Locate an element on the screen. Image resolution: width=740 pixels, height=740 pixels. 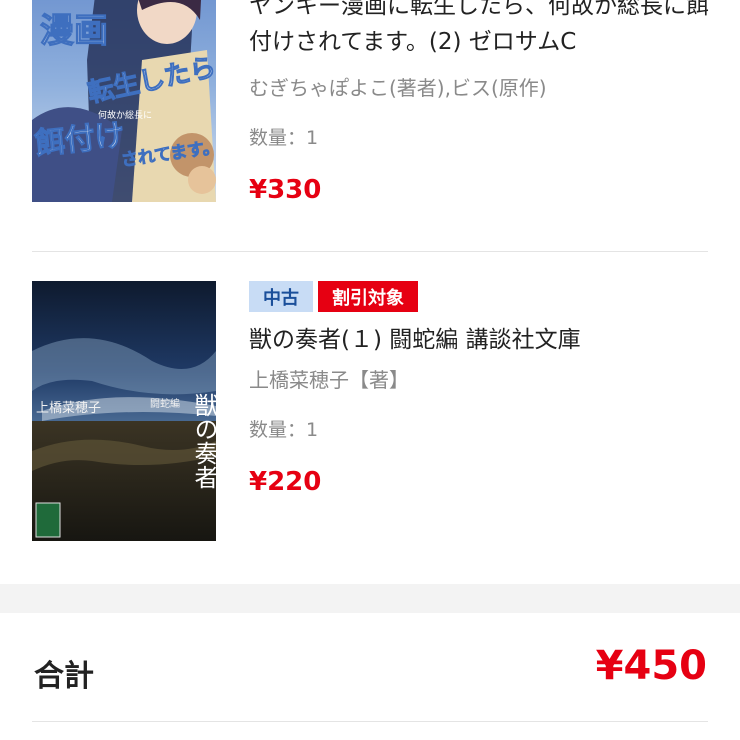
svg-text: 漫画 is located at coordinates (74, 31).